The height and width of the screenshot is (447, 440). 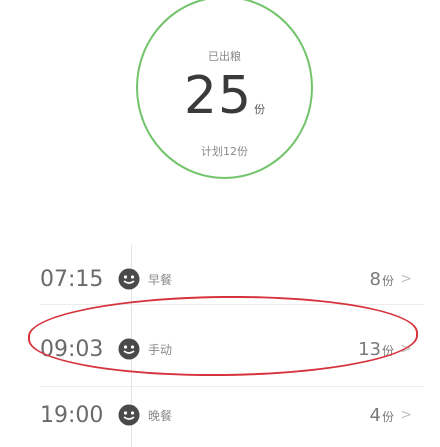 What do you see at coordinates (72, 279) in the screenshot?
I see `schedule-time: 07:15` at bounding box center [72, 279].